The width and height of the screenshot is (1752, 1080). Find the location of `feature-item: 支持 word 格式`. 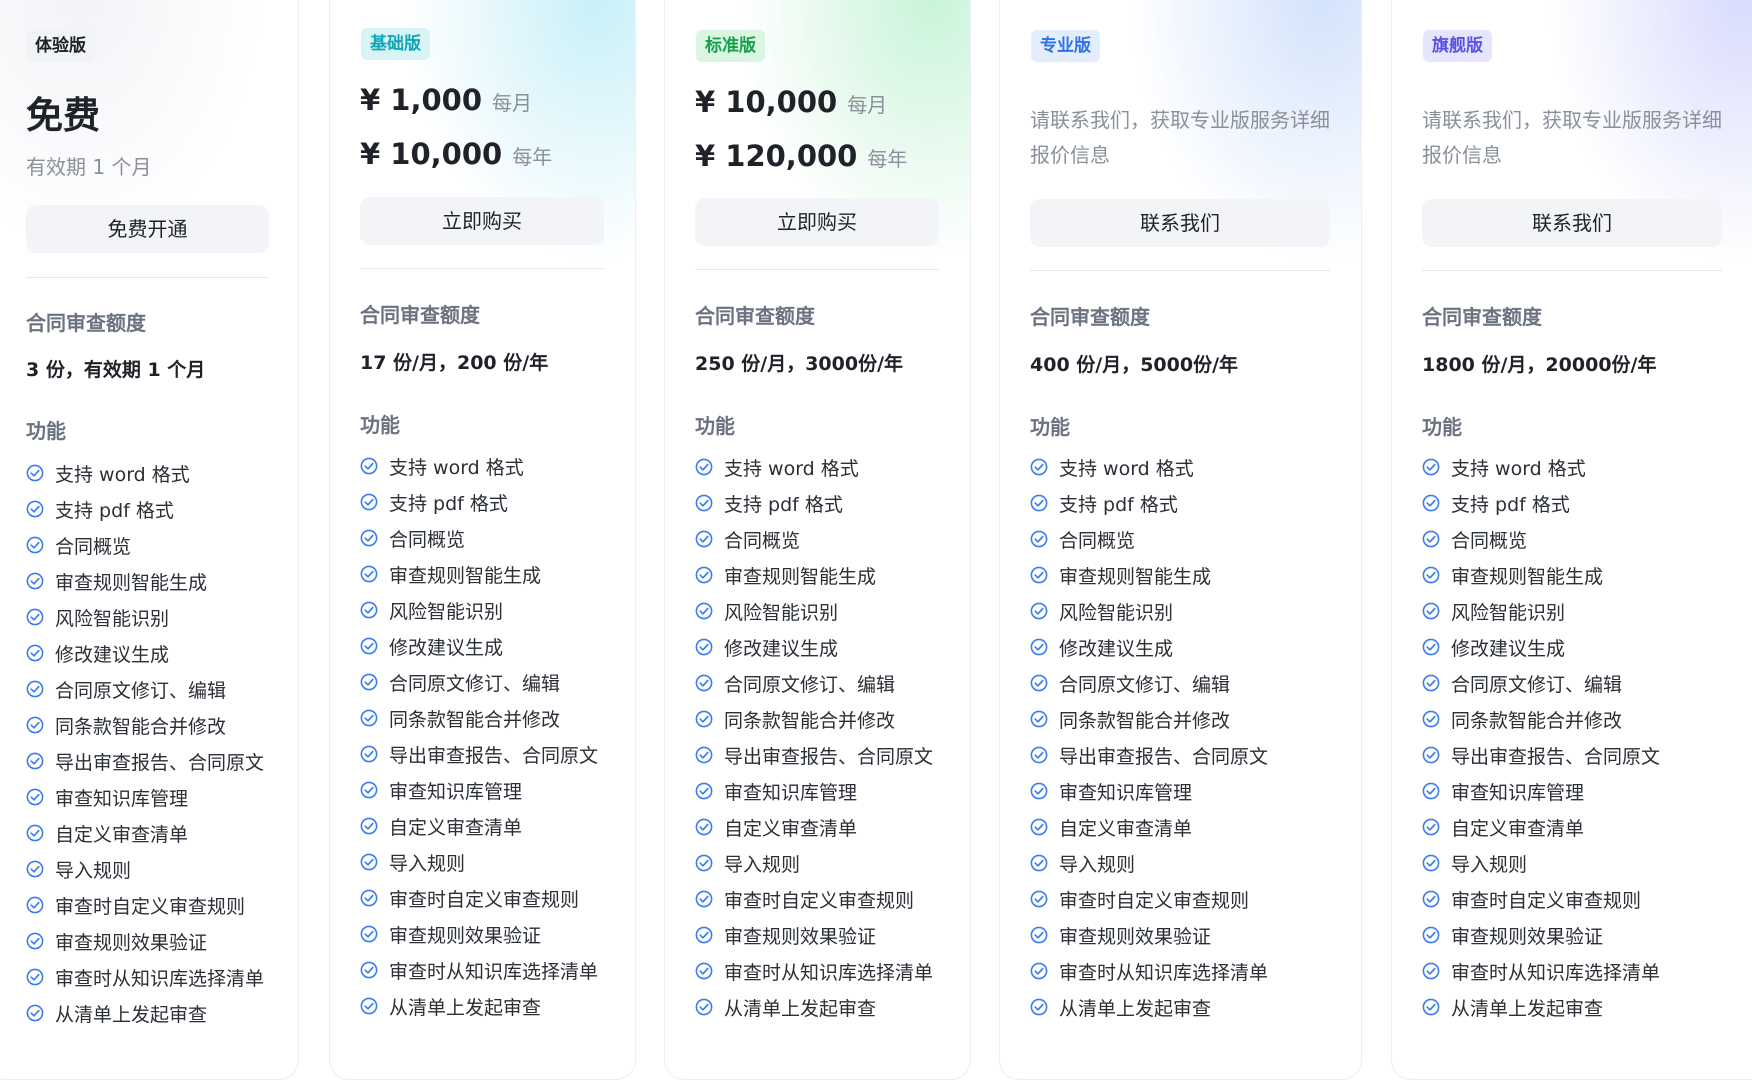

feature-item: 支持 word 格式 is located at coordinates (145, 473).